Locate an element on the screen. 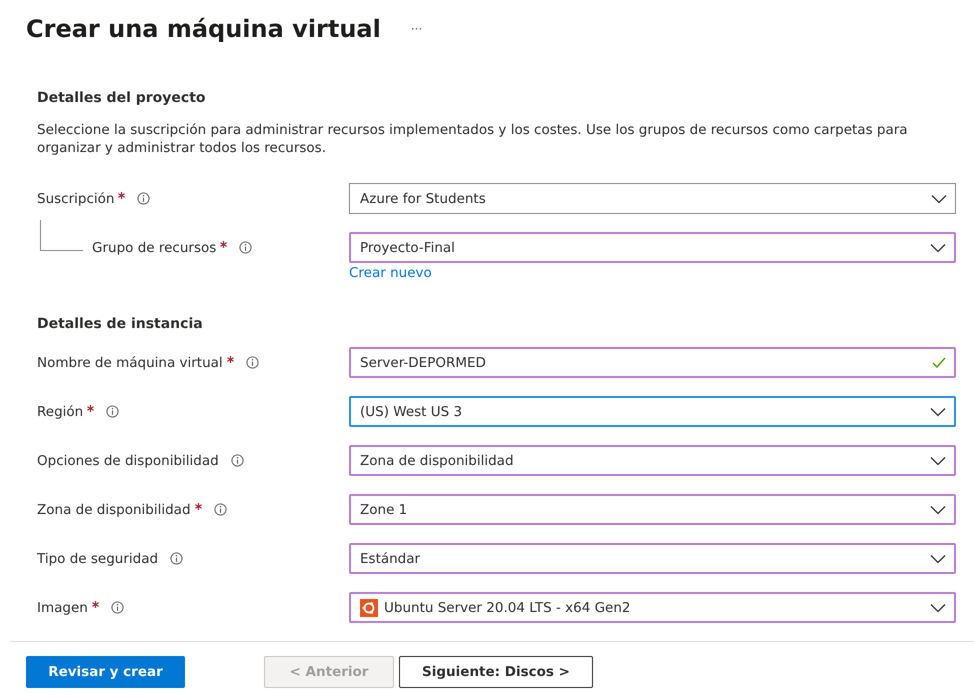  dropdown-field: Zone 1 is located at coordinates (652, 509).